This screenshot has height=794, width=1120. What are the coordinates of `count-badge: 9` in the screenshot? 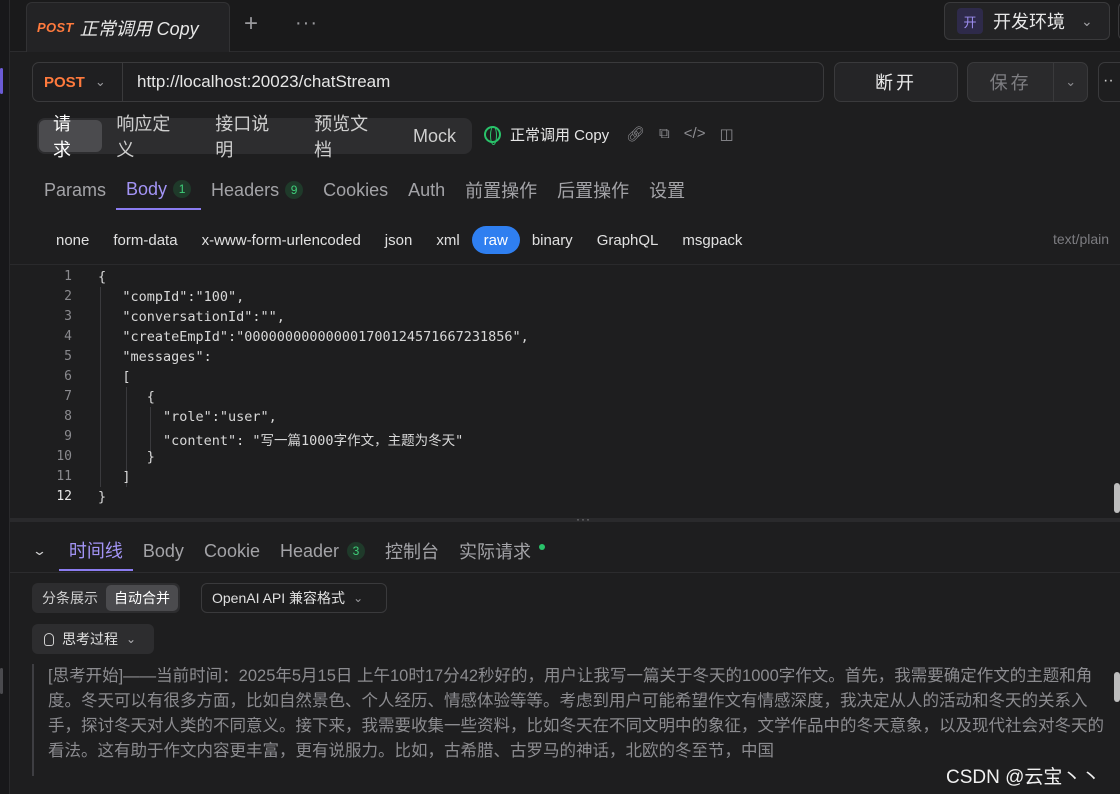 It's located at (294, 190).